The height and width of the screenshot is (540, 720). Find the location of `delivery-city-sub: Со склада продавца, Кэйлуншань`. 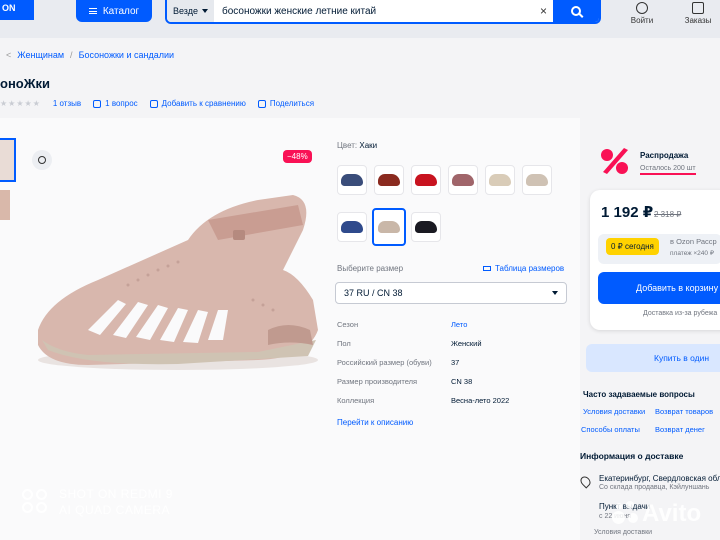

delivery-city-sub: Со склада продавца, Кэйлуншань is located at coordinates (654, 487).